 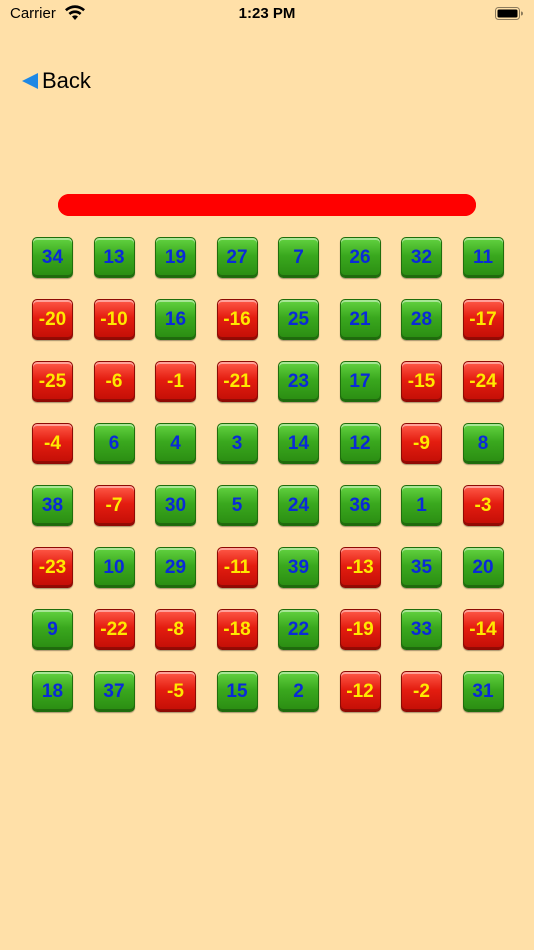 I want to click on negative-number-tile: -4, so click(x=52, y=443).